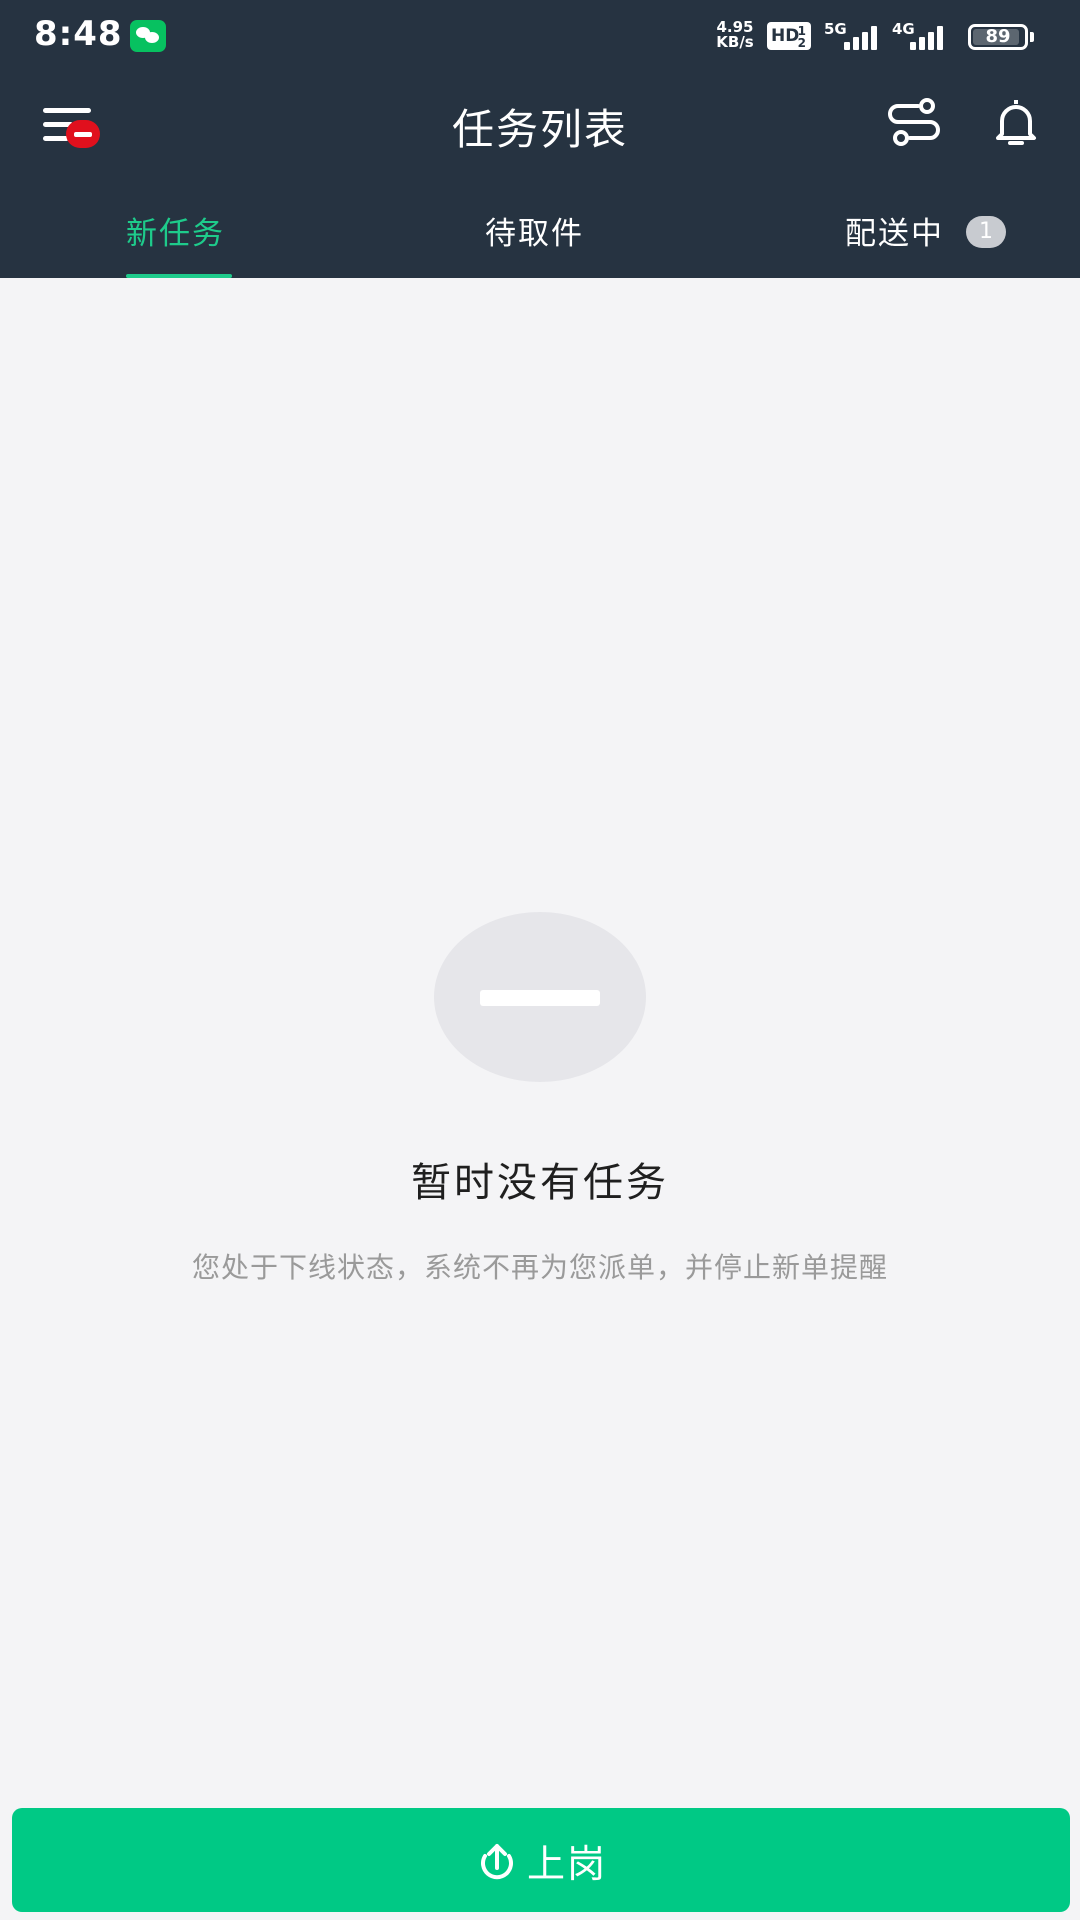 The height and width of the screenshot is (1920, 1080). What do you see at coordinates (539, 1267) in the screenshot?
I see `empty-state-description: 您处于下线状态，系统不再为您派单，并停止新单提醒` at bounding box center [539, 1267].